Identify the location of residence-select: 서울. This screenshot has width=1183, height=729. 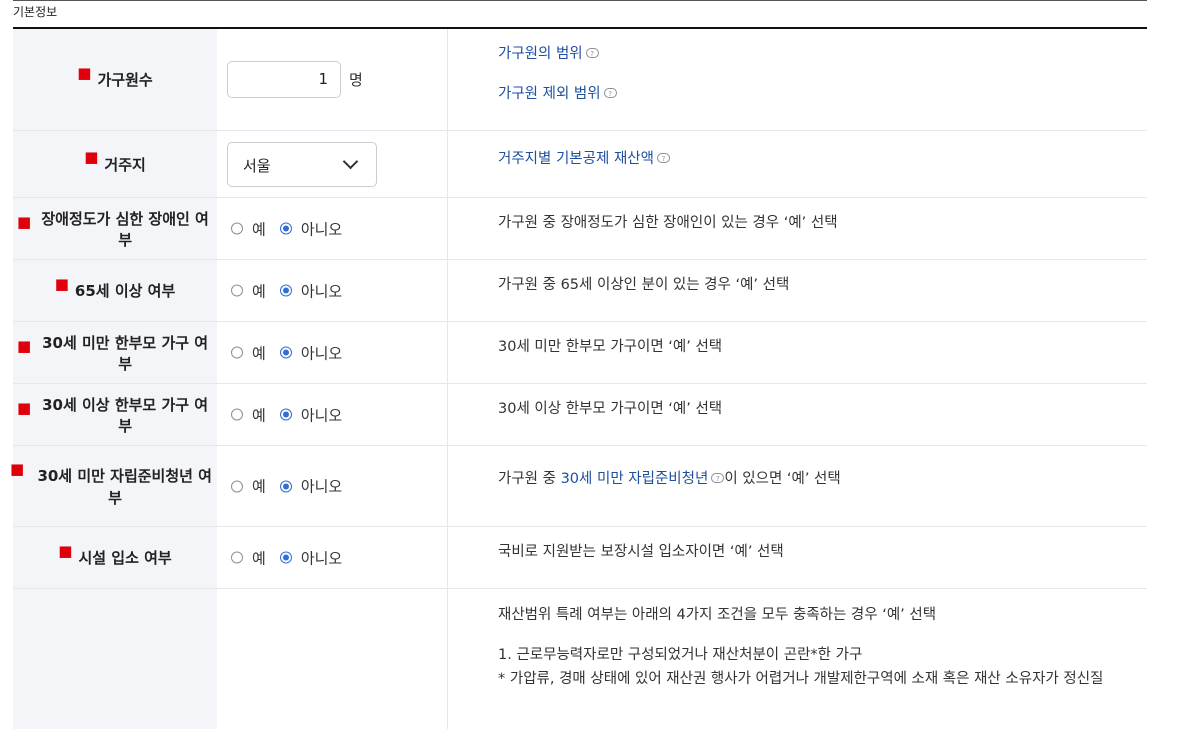
(302, 164).